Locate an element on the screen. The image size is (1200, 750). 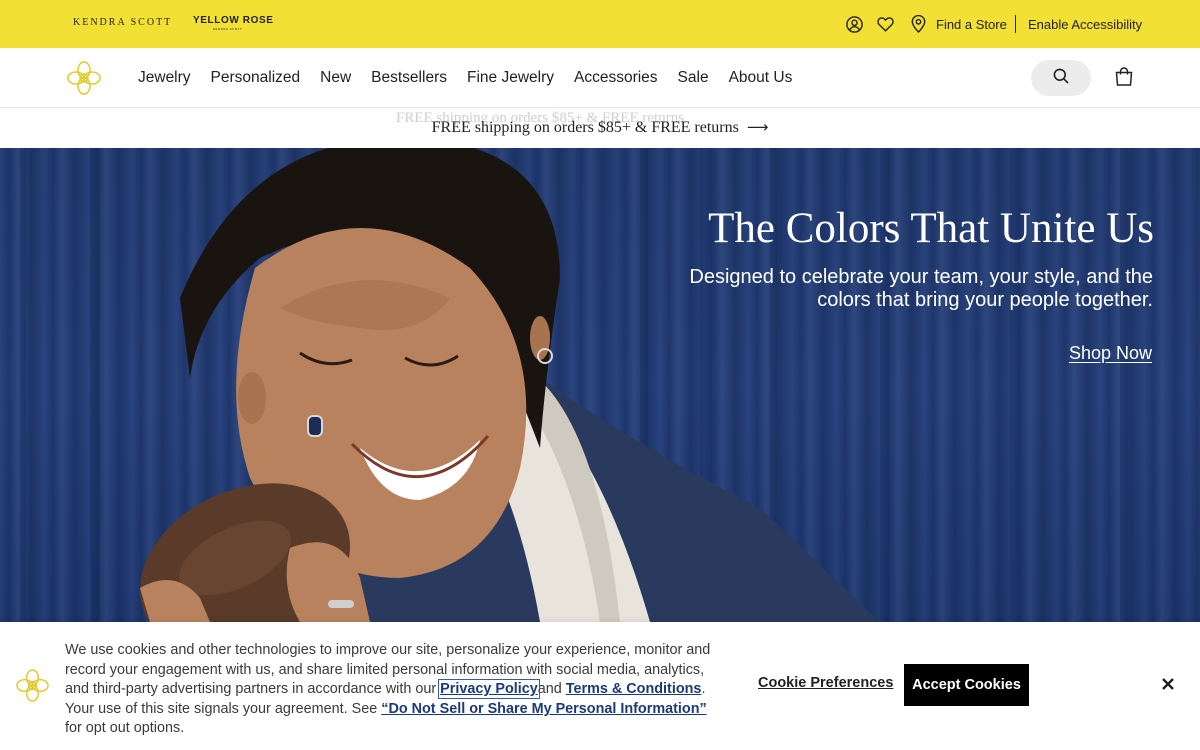
nav-item-sale: Sale is located at coordinates (693, 78).